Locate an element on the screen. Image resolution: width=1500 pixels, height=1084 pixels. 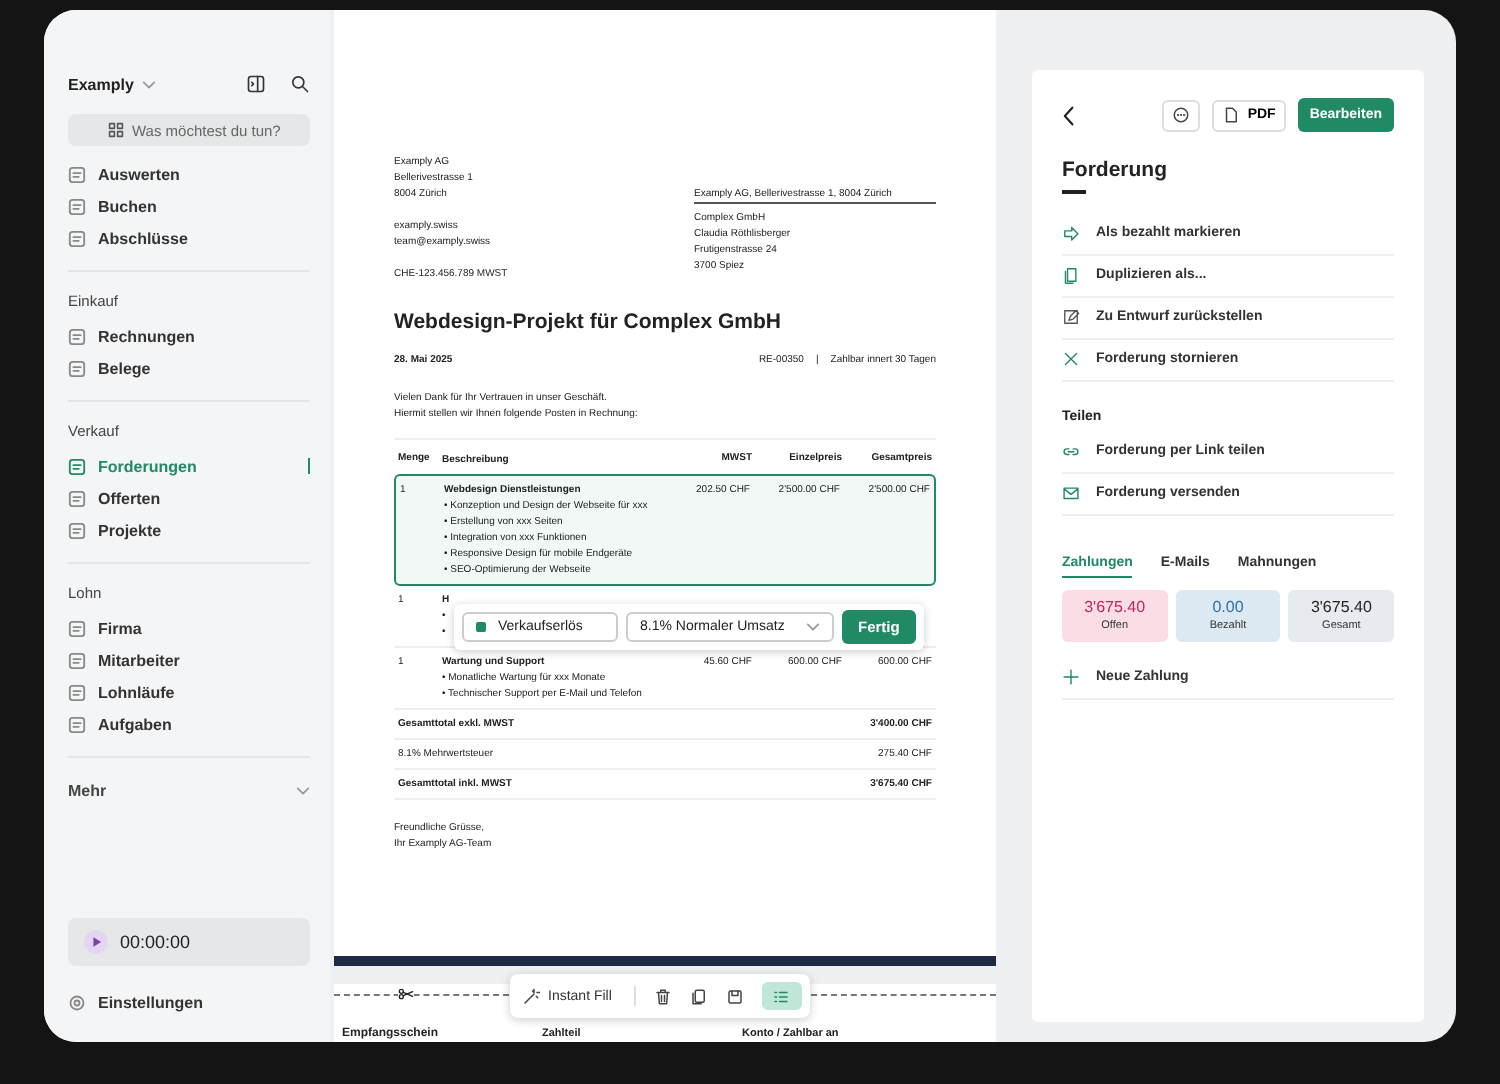
ellipsis-icon is located at coordinates (1180, 115).